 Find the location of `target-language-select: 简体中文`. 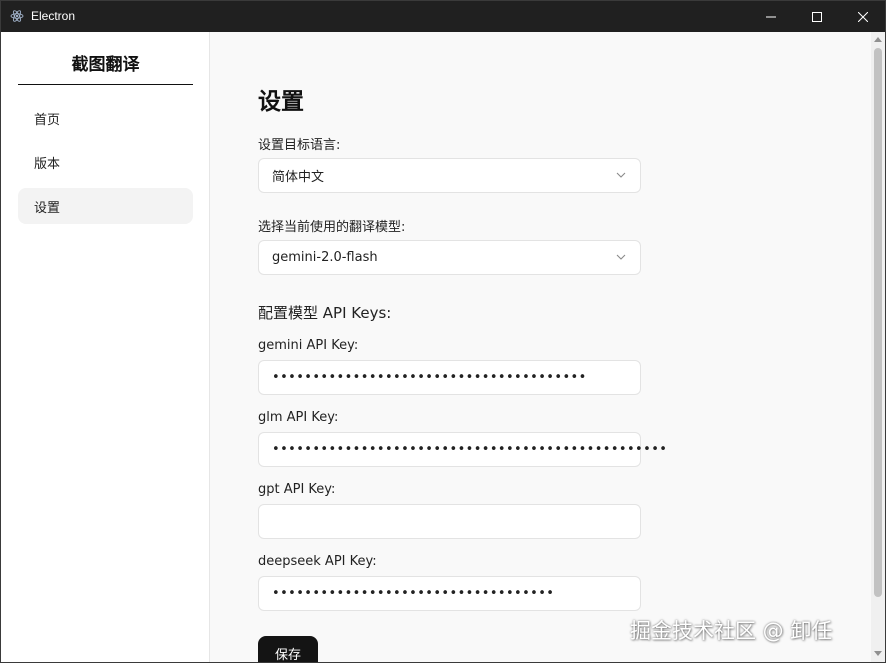

target-language-select: 简体中文 is located at coordinates (449, 175).